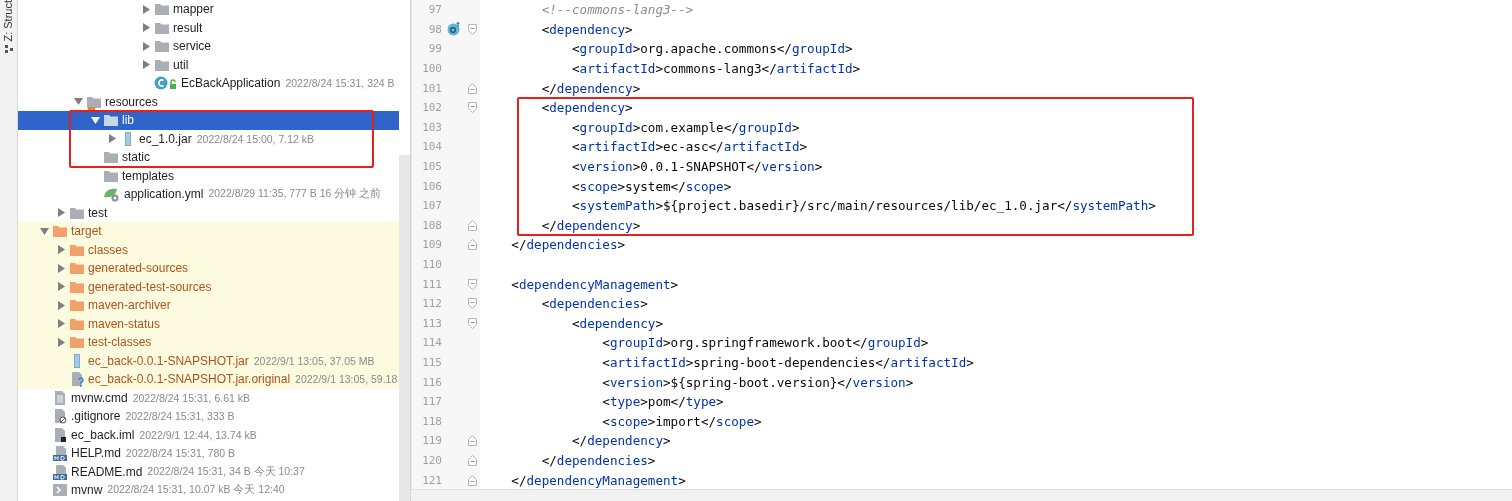  I want to click on tree-row: lib, so click(208, 120).